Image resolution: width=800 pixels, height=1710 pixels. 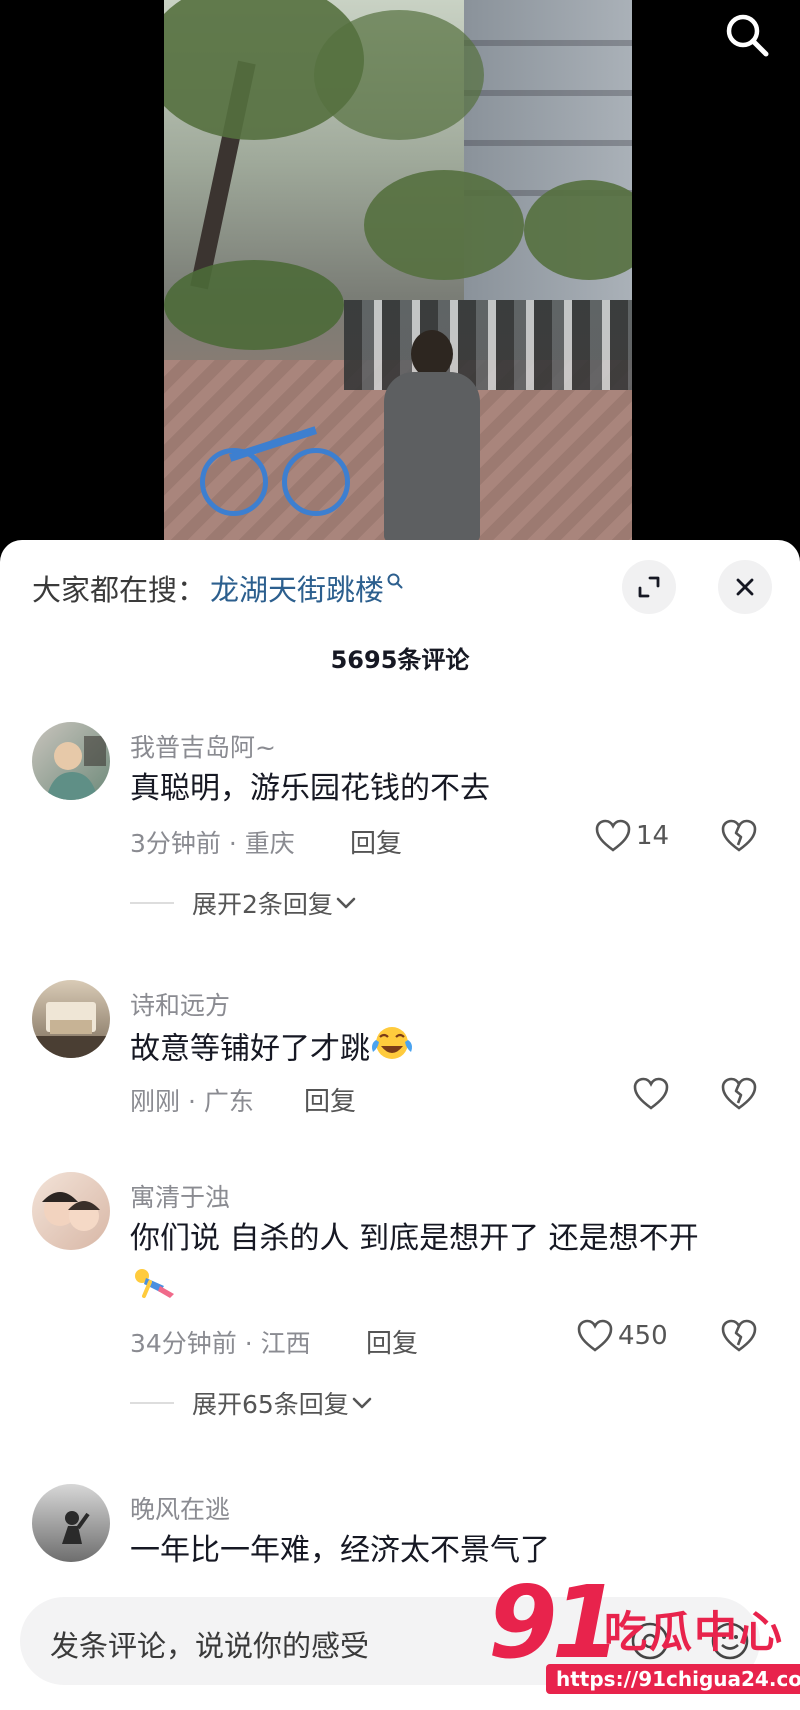 What do you see at coordinates (254, 305) in the screenshot?
I see `video-planter` at bounding box center [254, 305].